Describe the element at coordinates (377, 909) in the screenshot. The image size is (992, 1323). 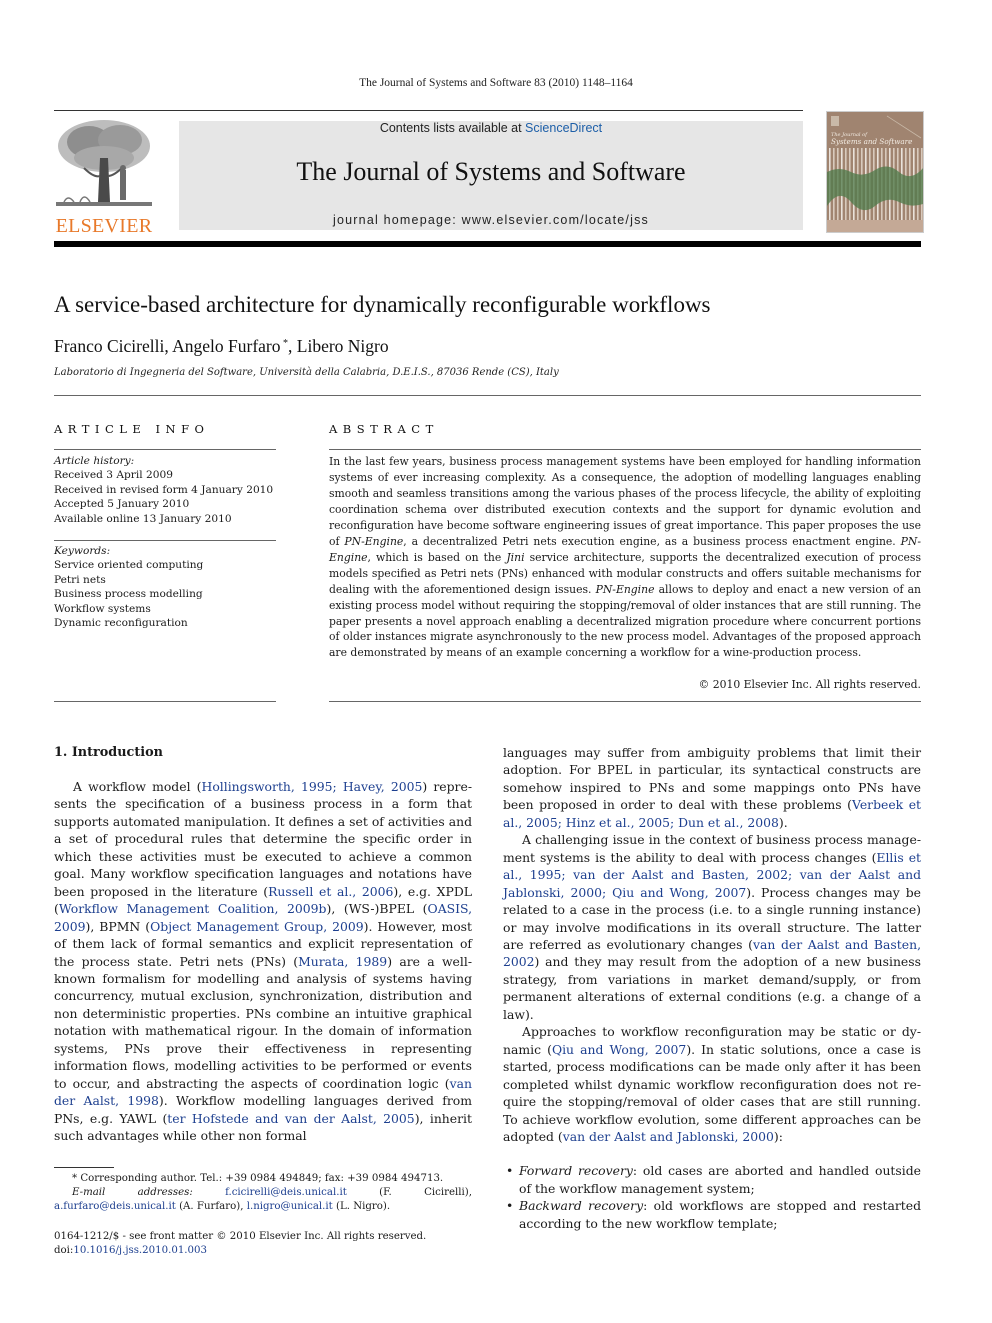
I see `text-segment: ), (WS-)BPEL (` at that location.